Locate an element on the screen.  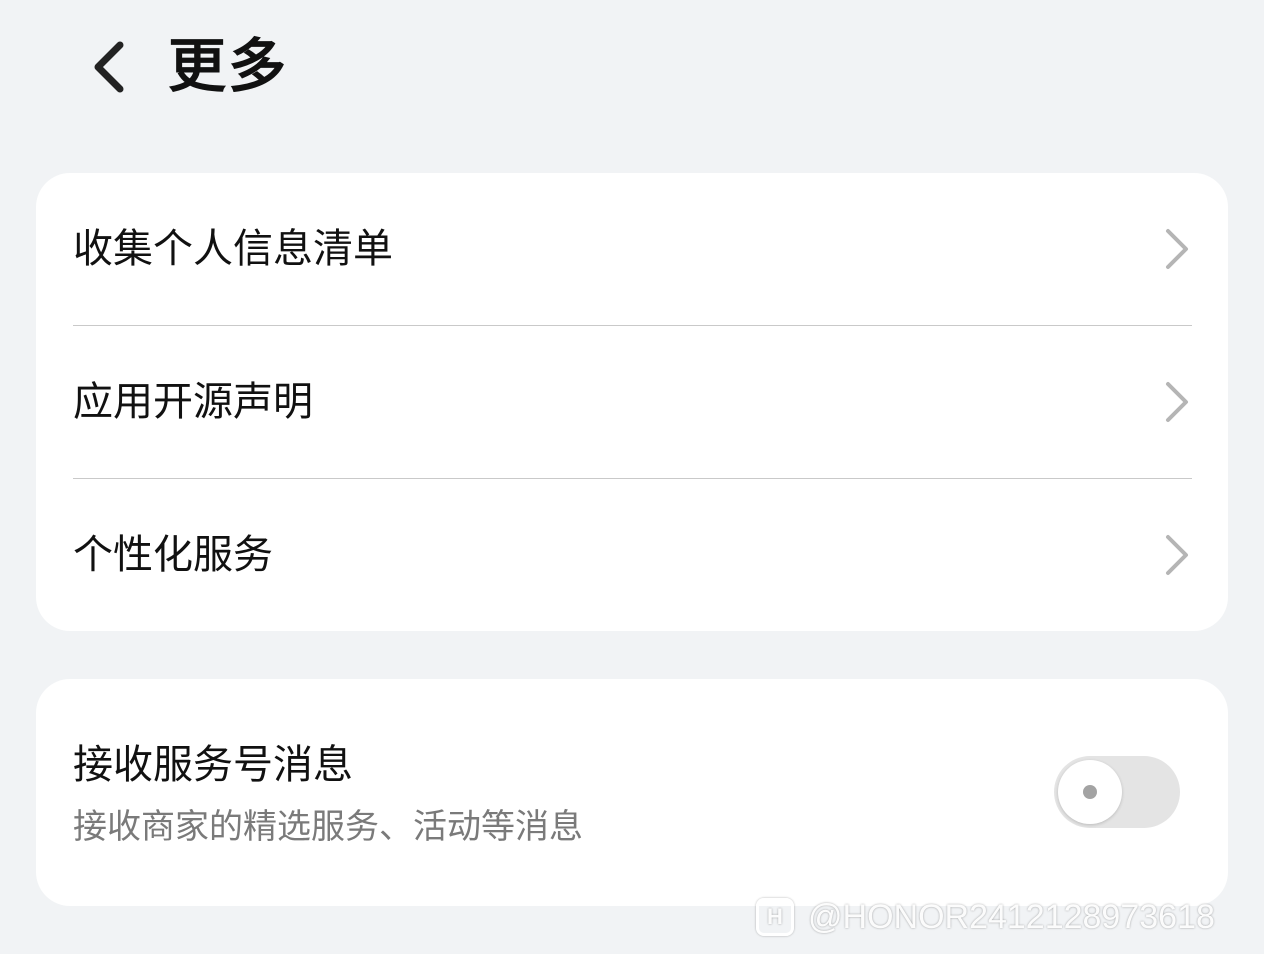
honor-logo-icon: H is located at coordinates (775, 917).